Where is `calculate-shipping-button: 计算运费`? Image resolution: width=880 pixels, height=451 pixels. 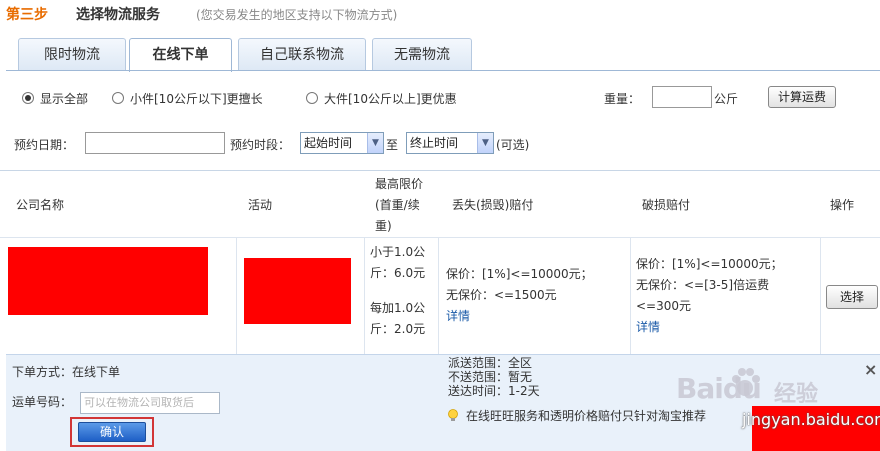 calculate-shipping-button: 计算运费 is located at coordinates (802, 97).